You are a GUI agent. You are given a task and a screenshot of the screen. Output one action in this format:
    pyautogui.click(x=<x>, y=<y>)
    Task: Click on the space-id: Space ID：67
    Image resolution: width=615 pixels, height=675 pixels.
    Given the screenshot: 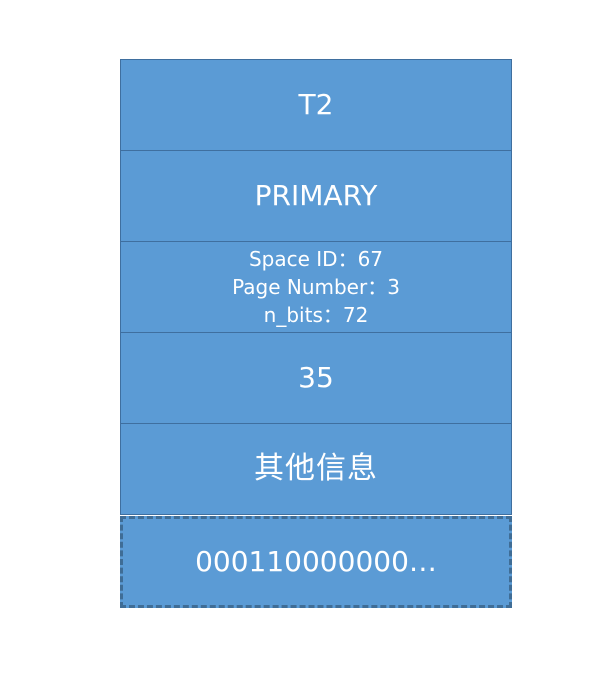 What is the action you would take?
    pyautogui.click(x=316, y=259)
    